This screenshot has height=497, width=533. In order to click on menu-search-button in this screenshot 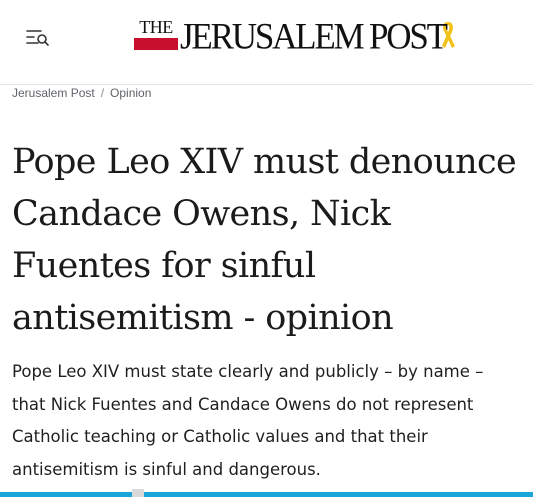, I will do `click(39, 38)`.